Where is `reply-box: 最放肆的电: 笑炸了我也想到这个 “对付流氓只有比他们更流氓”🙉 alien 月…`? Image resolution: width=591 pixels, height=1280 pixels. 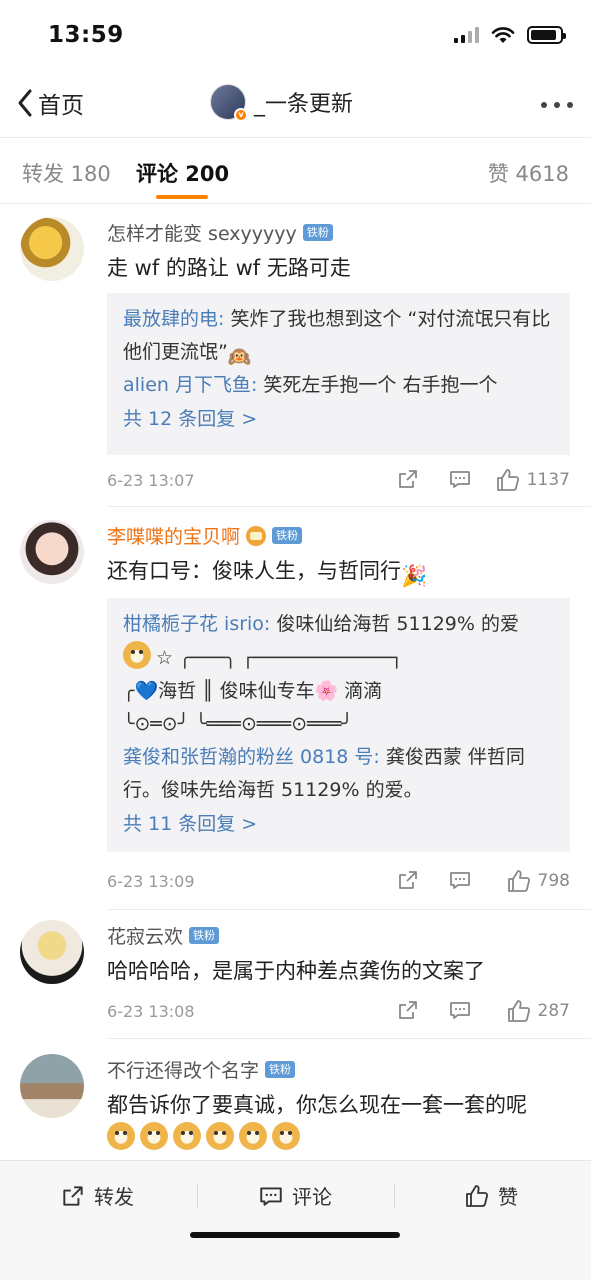 reply-box: 最放肆的电: 笑炸了我也想到这个 “对付流氓只有比他们更流氓”🙉 alien 月… is located at coordinates (338, 374).